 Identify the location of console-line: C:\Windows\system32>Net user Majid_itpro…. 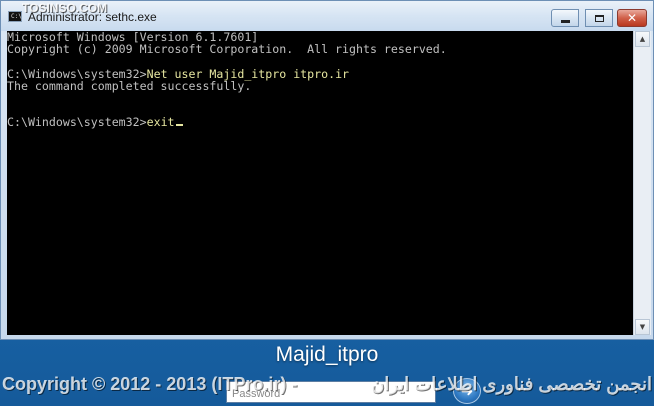
(320, 73).